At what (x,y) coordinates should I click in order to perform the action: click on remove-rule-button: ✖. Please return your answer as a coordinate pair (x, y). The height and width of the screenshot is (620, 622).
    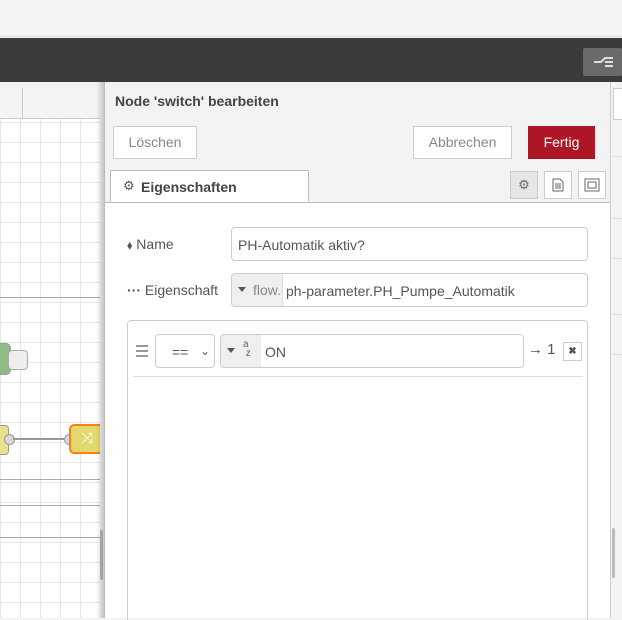
    Looking at the image, I should click on (572, 351).